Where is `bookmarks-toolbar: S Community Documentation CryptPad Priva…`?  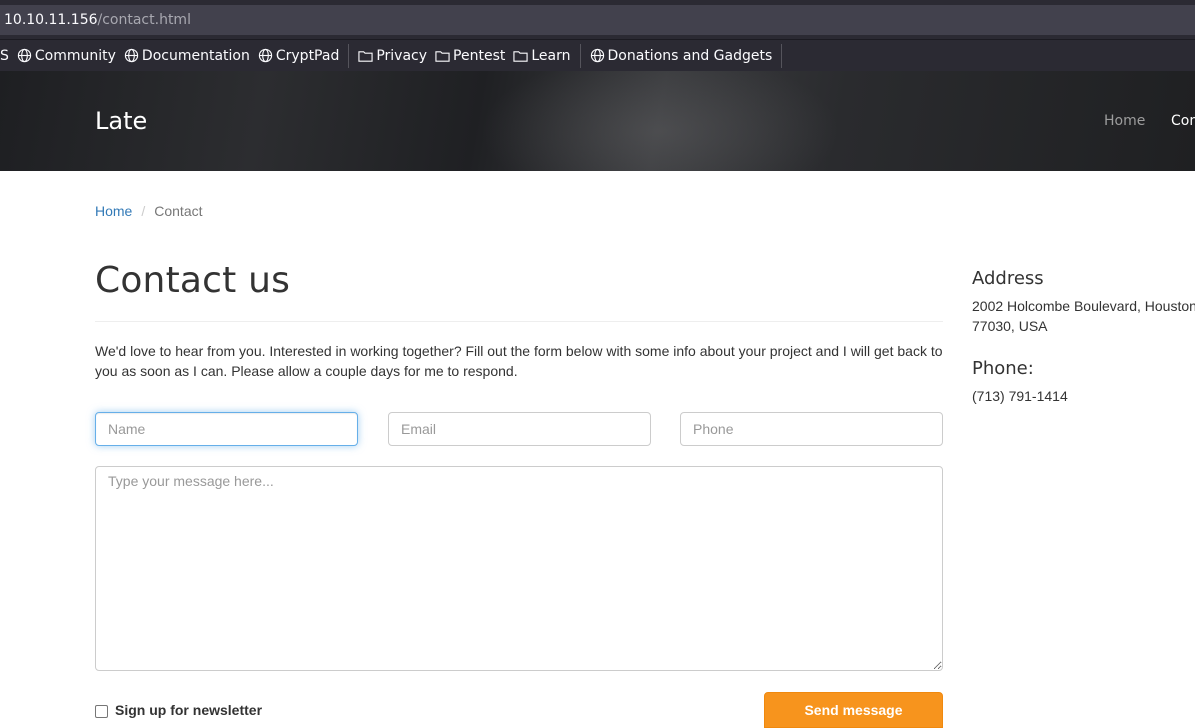 bookmarks-toolbar: S Community Documentation CryptPad Priva… is located at coordinates (597, 55).